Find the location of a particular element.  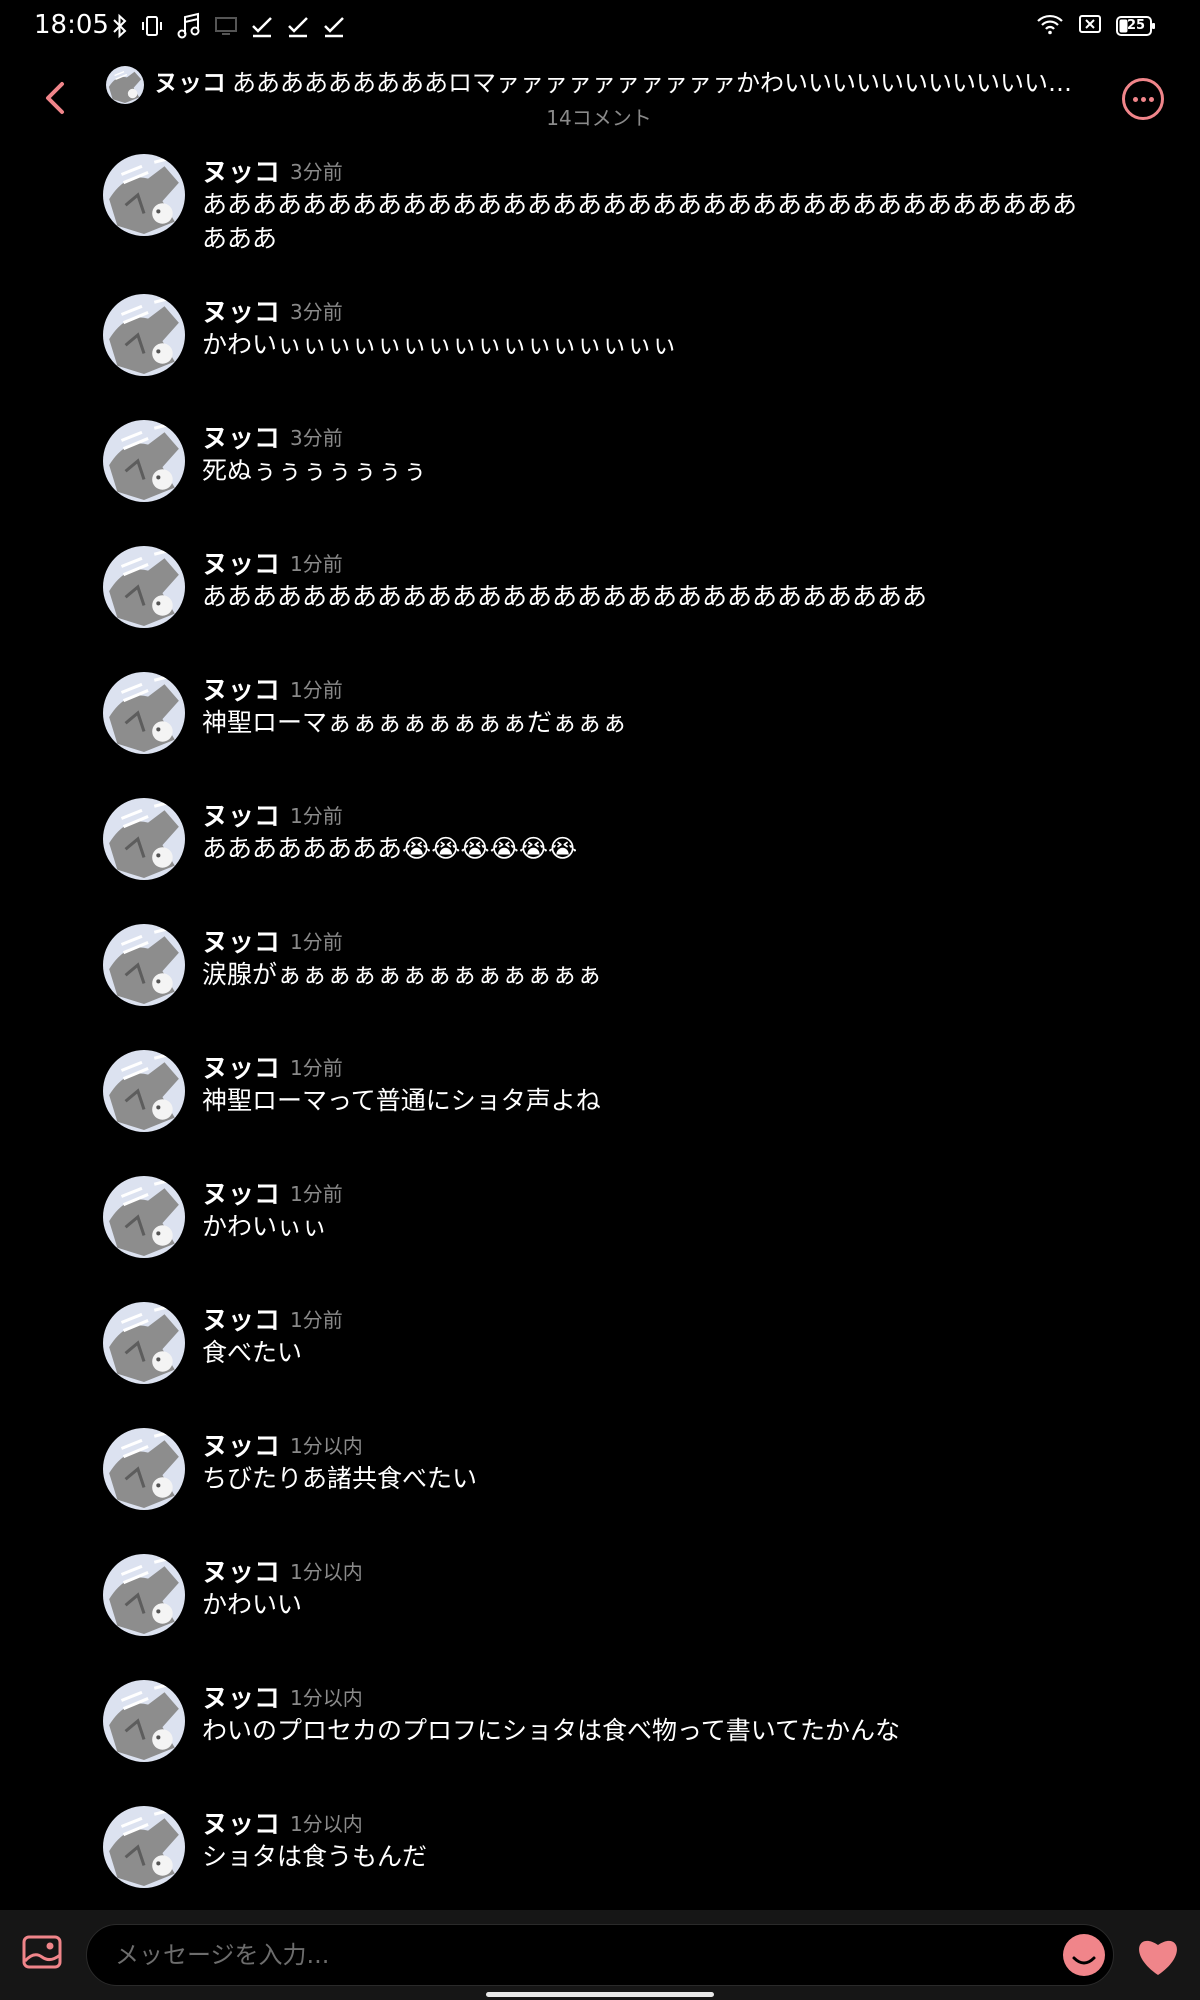

like-button is located at coordinates (1158, 1956).